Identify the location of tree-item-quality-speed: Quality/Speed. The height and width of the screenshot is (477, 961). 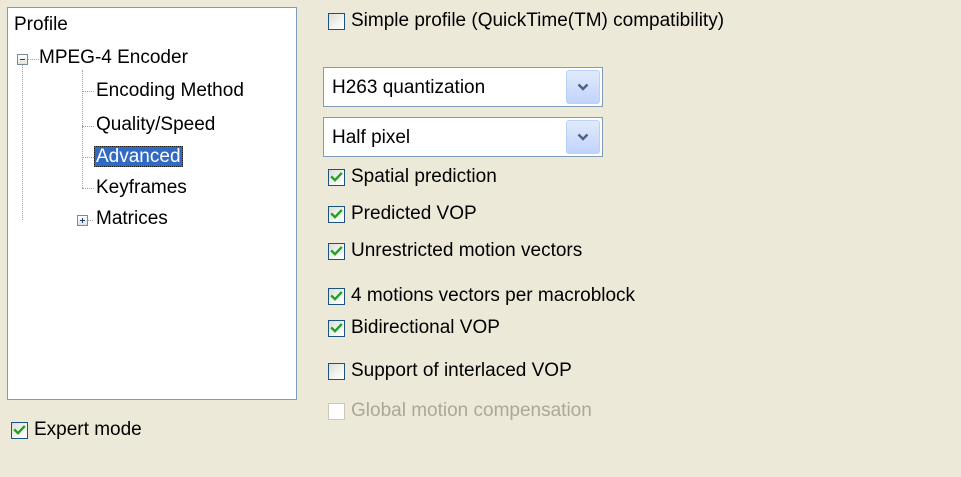
(155, 126).